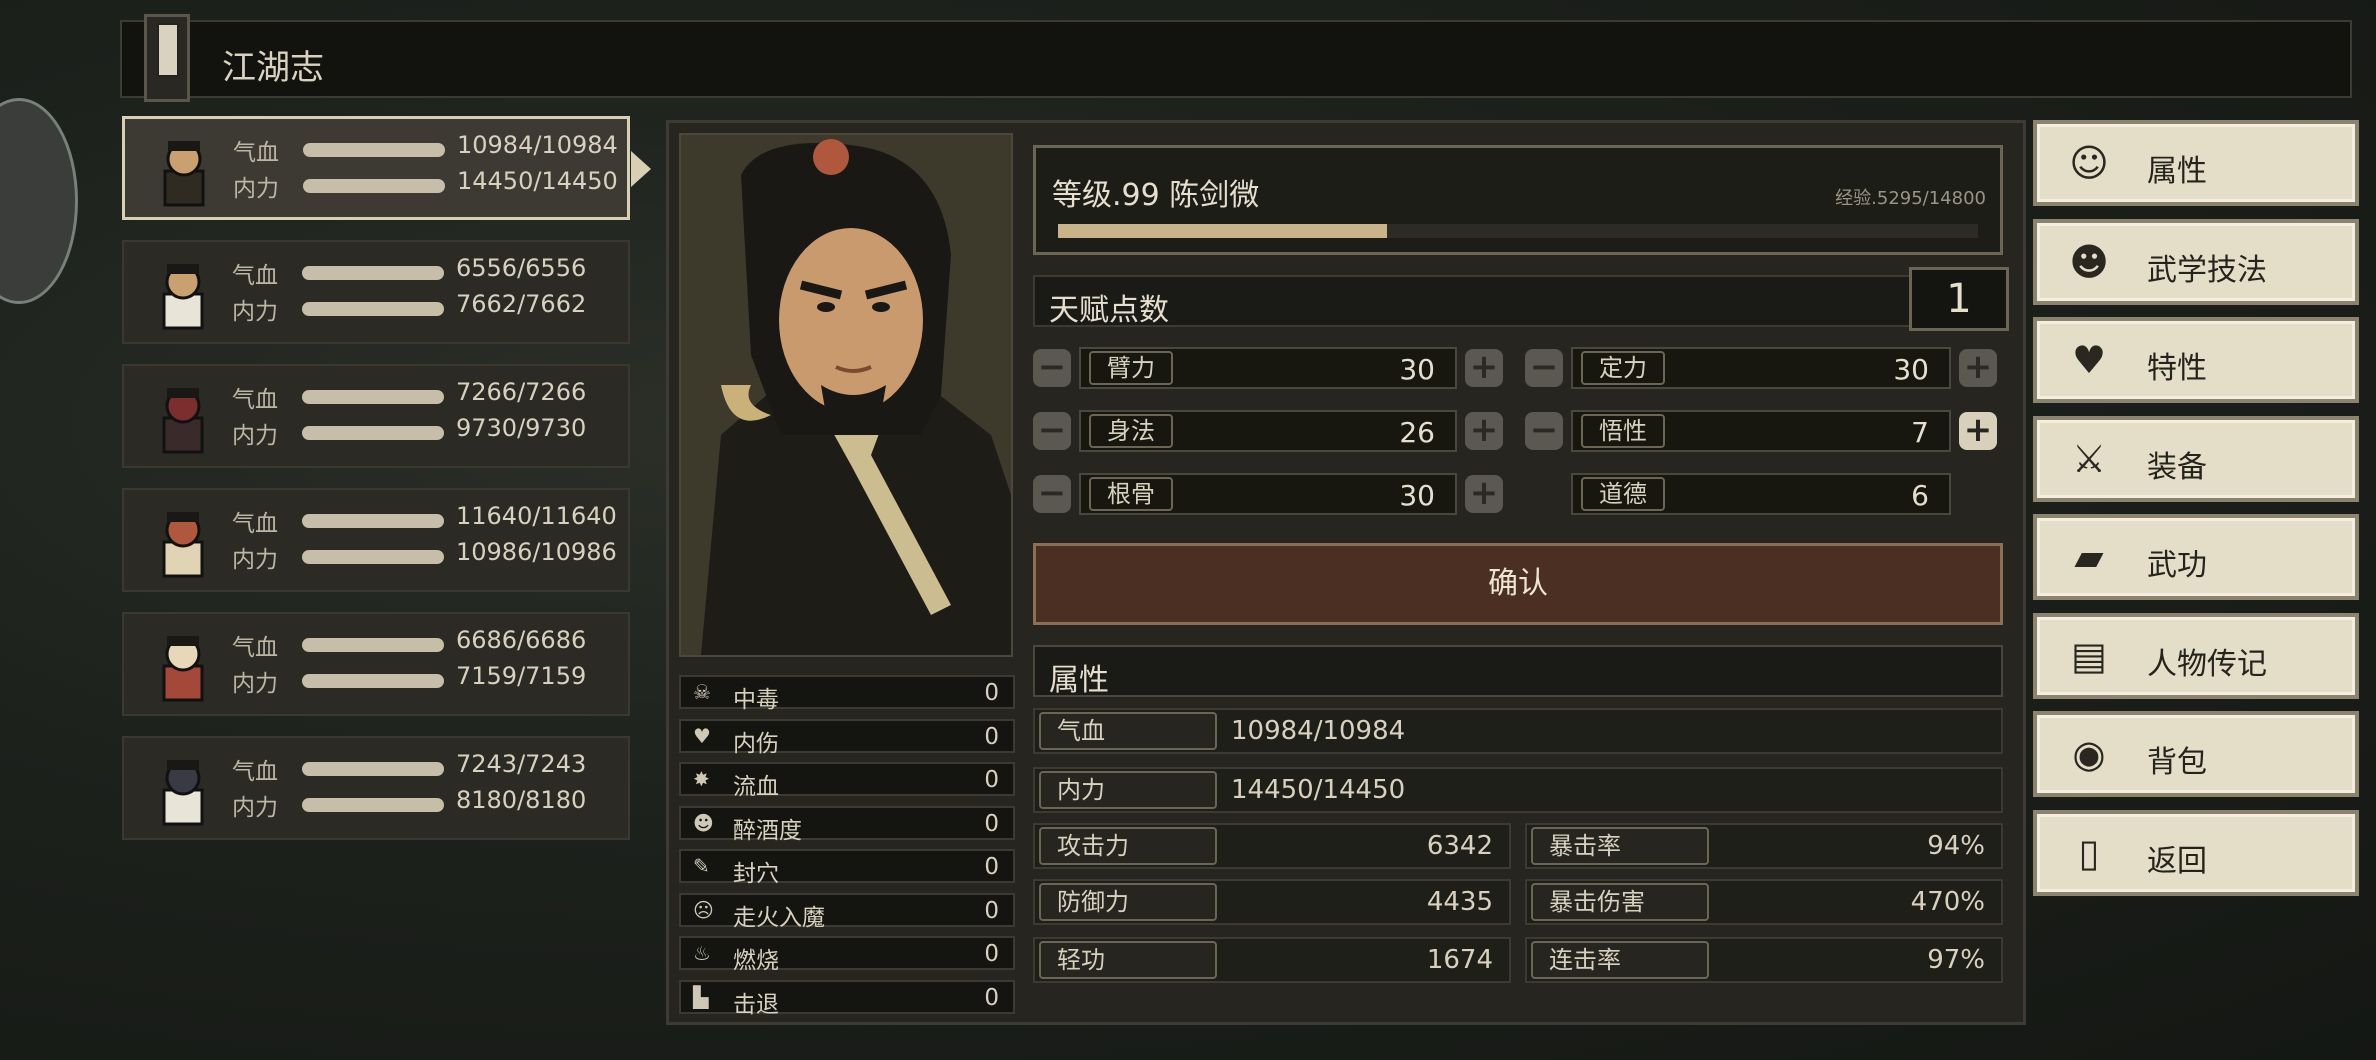  Describe the element at coordinates (2196, 261) in the screenshot. I see `menu-button-1: ☻ 武学技法` at that location.